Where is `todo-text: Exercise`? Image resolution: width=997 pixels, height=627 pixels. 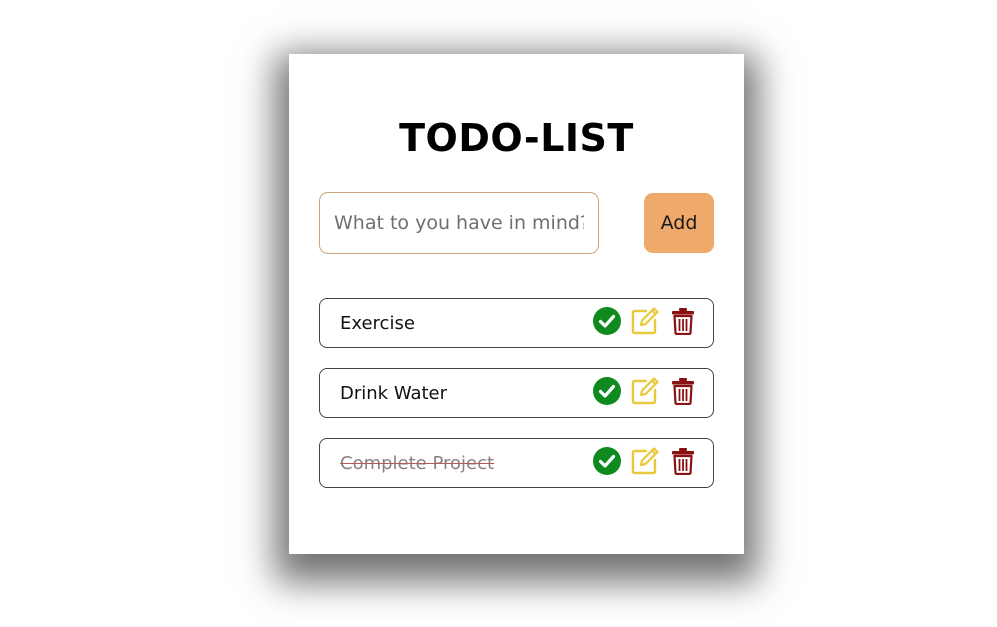 todo-text: Exercise is located at coordinates (377, 323).